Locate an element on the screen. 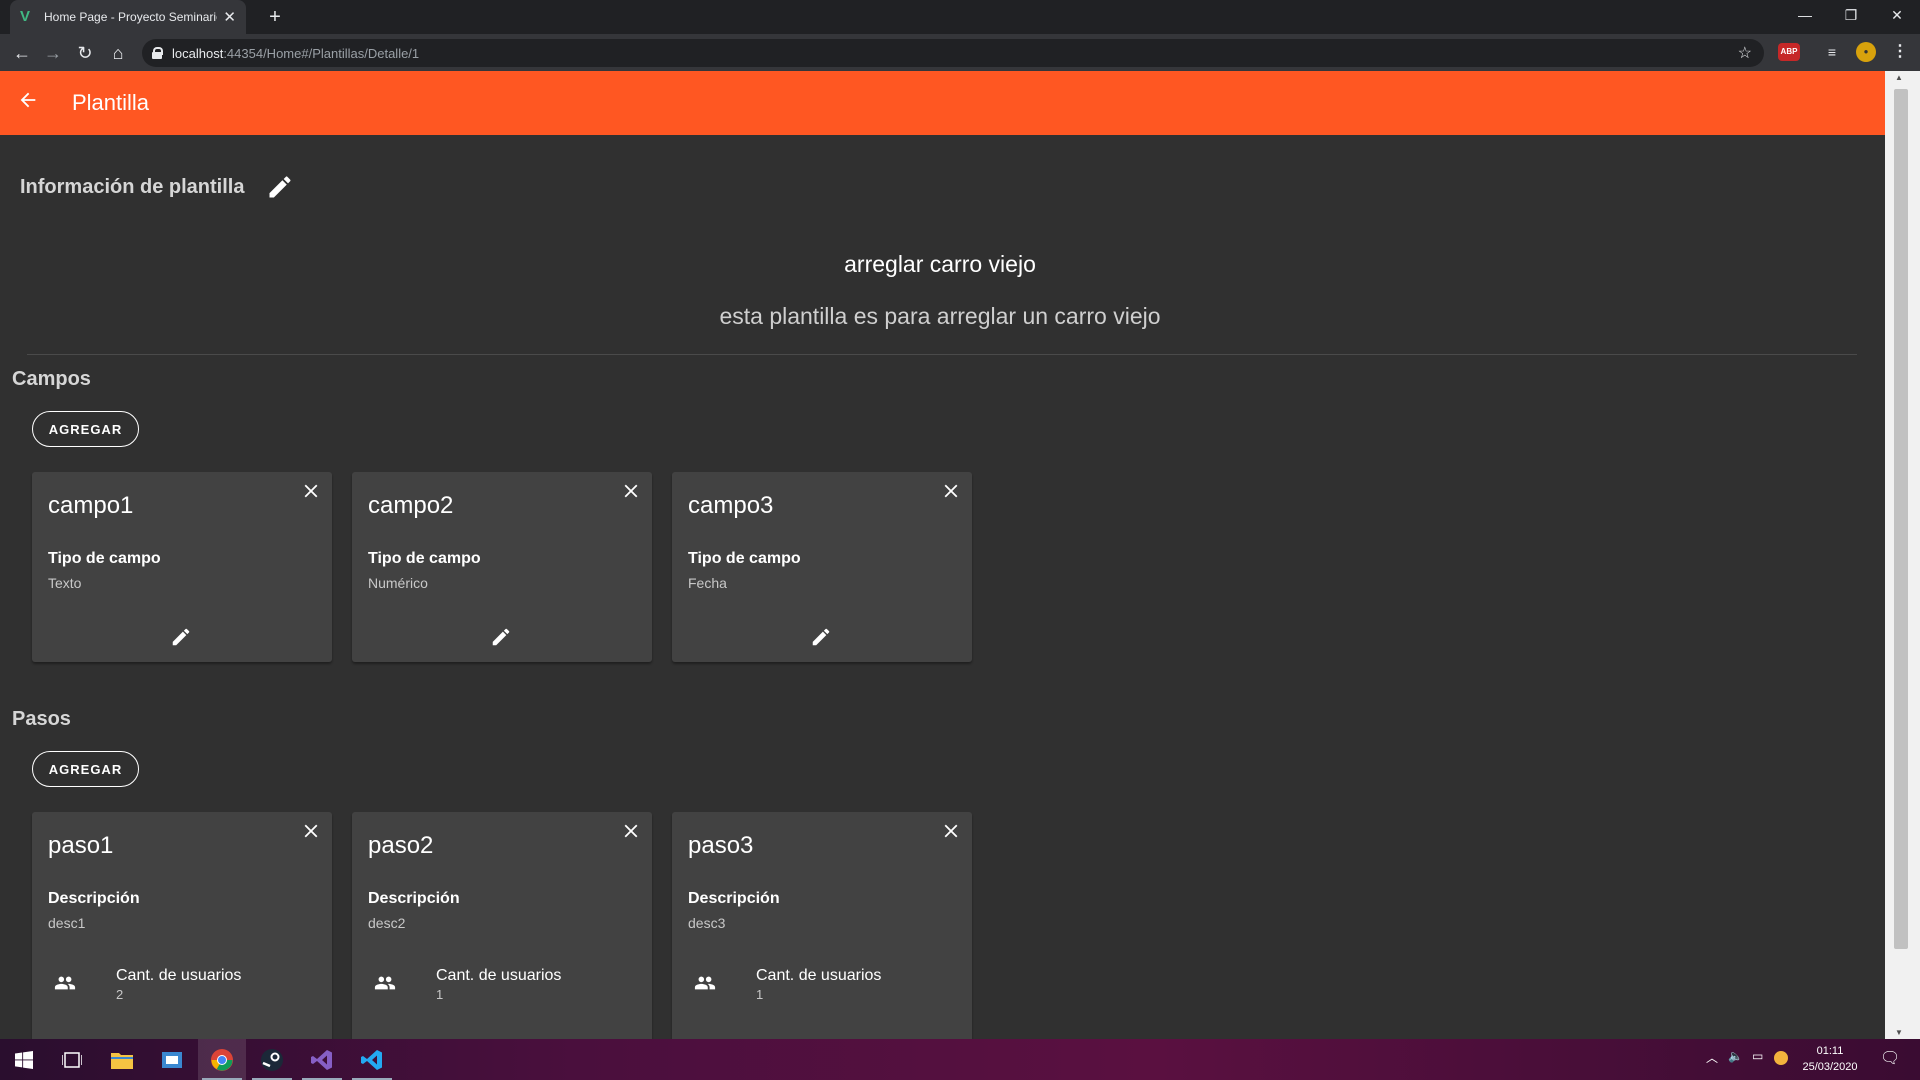 Image resolution: width=1920 pixels, height=1080 pixels. campo-card: campo3 Tipo de campo Fecha is located at coordinates (822, 567).